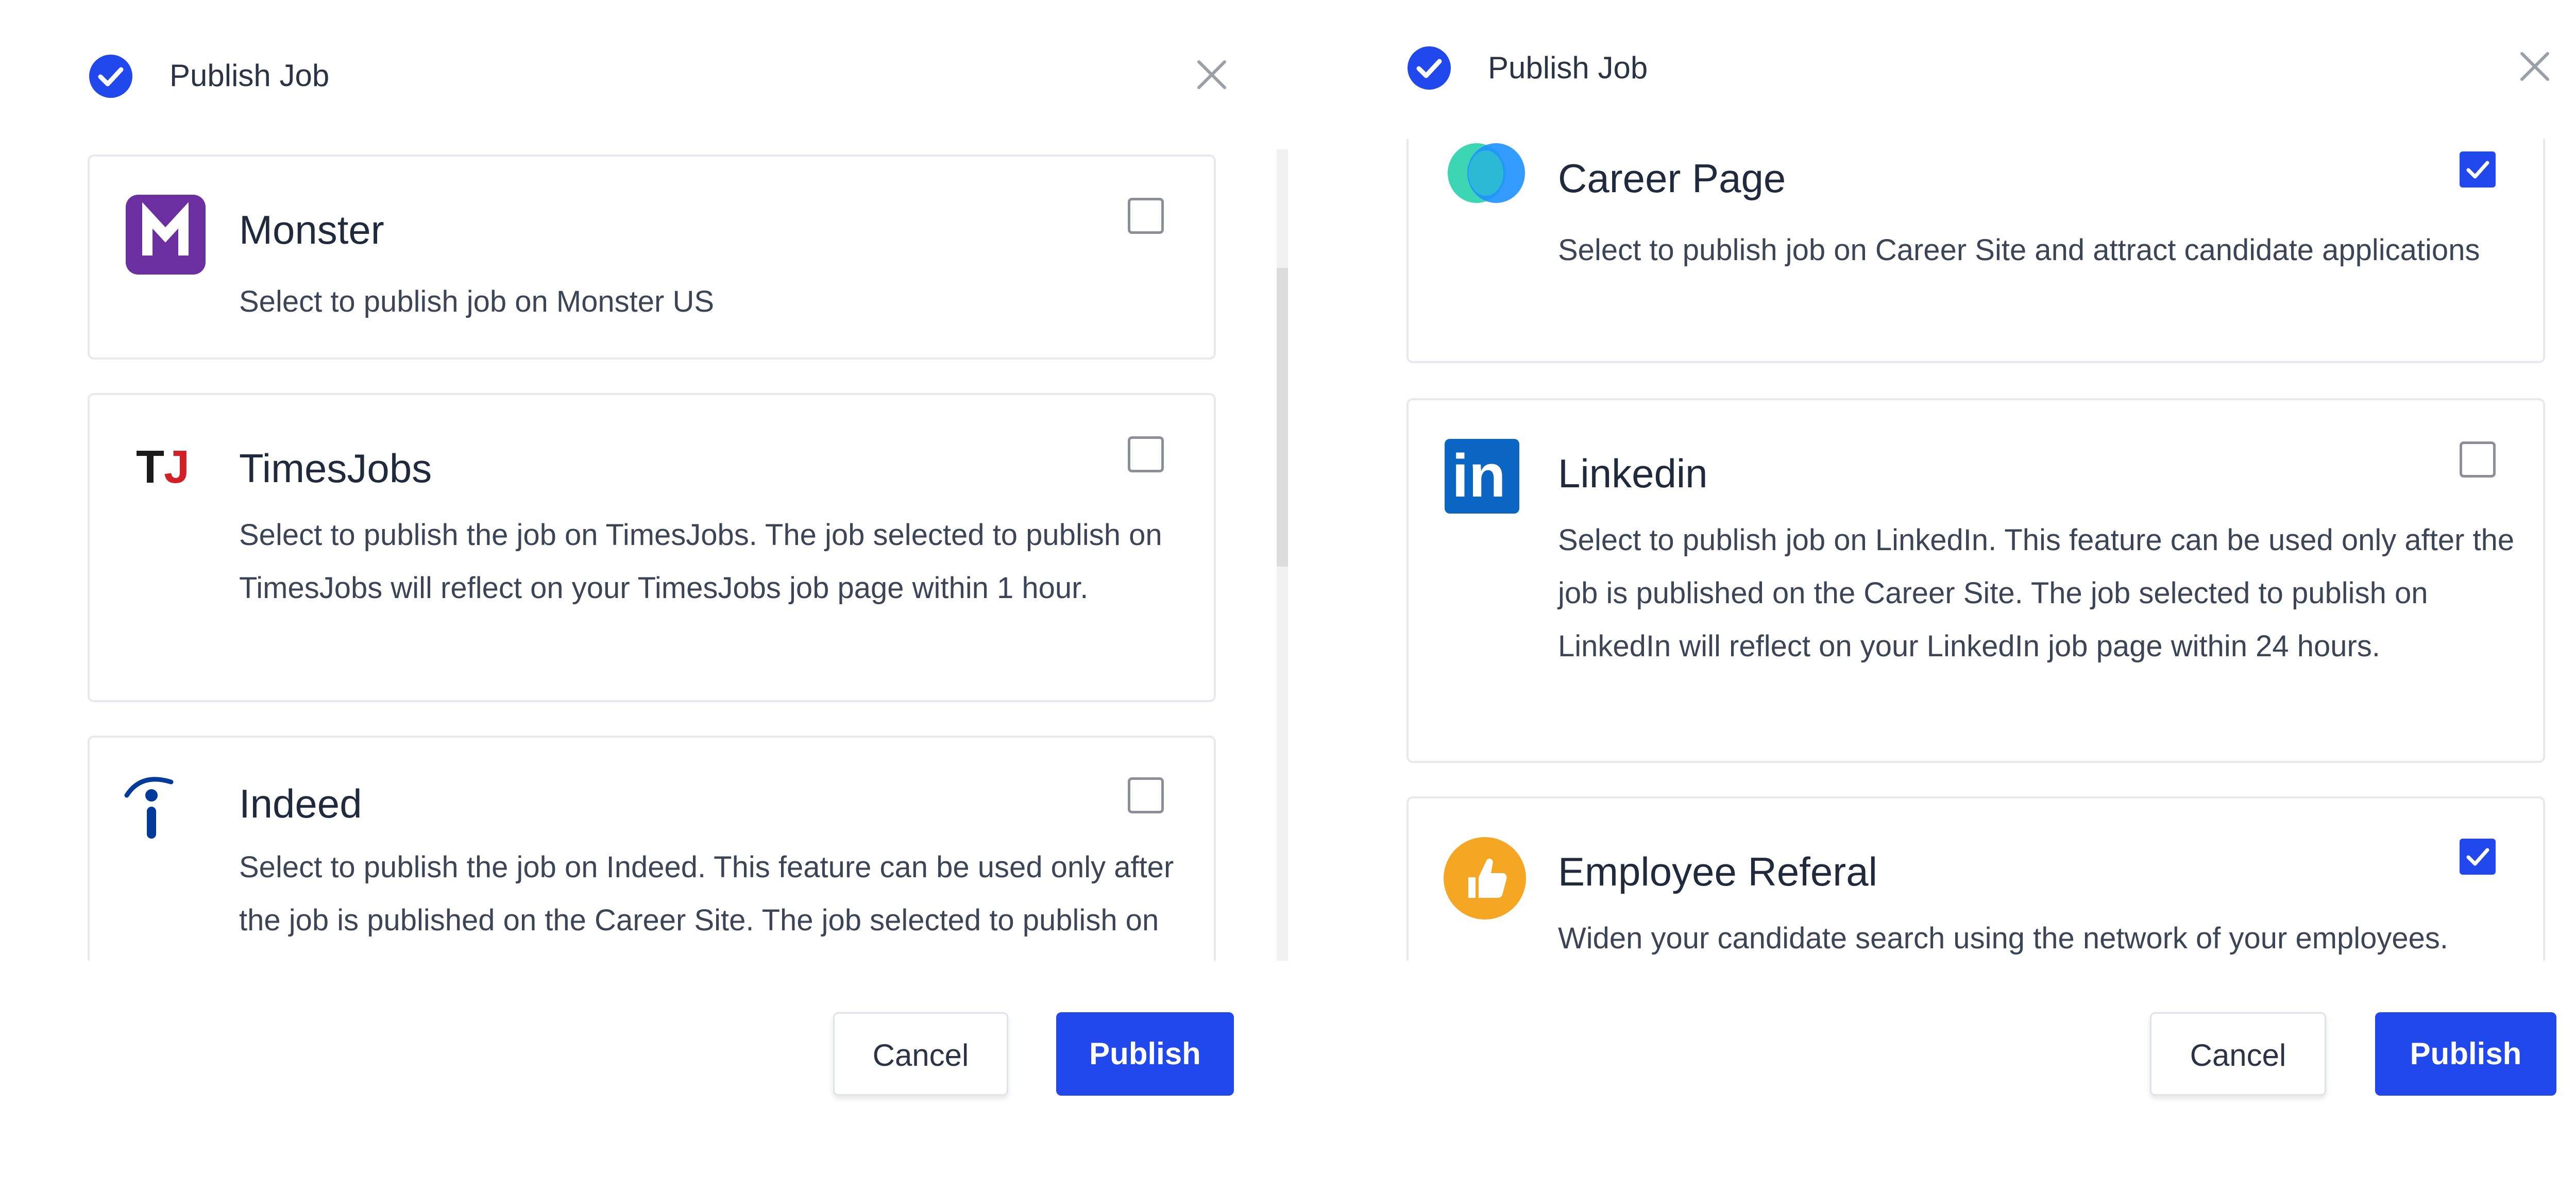 This screenshot has height=1192, width=2576. What do you see at coordinates (1146, 216) in the screenshot?
I see `checkbox-monster` at bounding box center [1146, 216].